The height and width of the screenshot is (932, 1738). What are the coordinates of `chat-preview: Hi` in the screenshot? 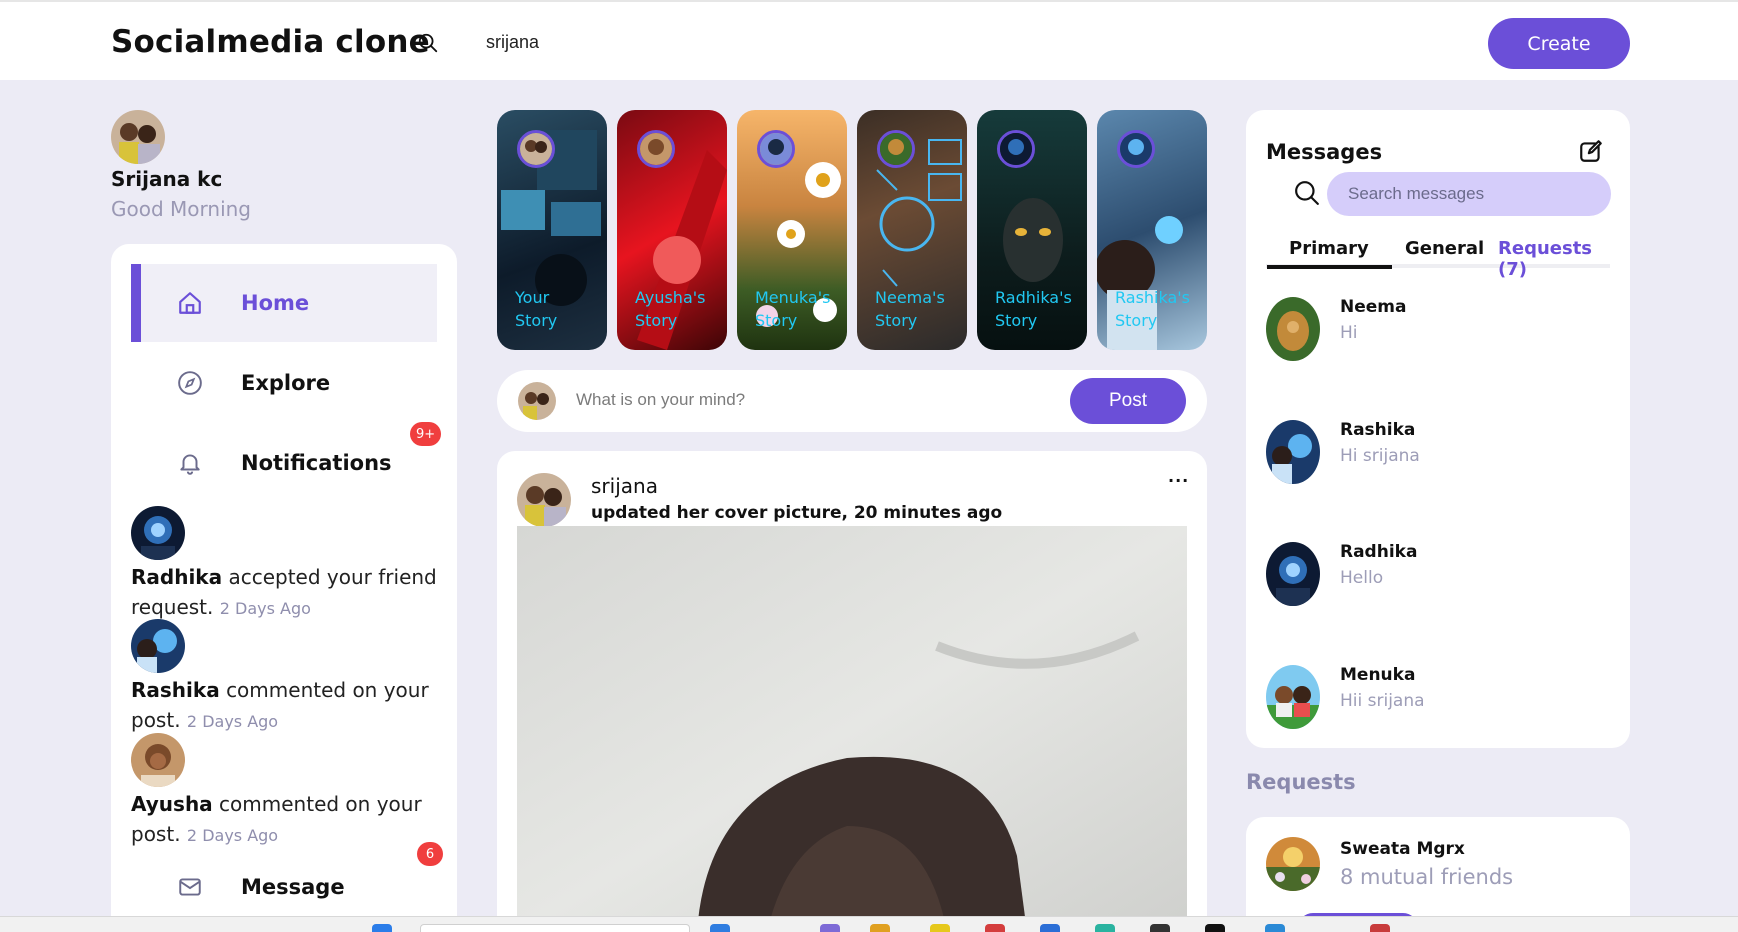 It's located at (1349, 333).